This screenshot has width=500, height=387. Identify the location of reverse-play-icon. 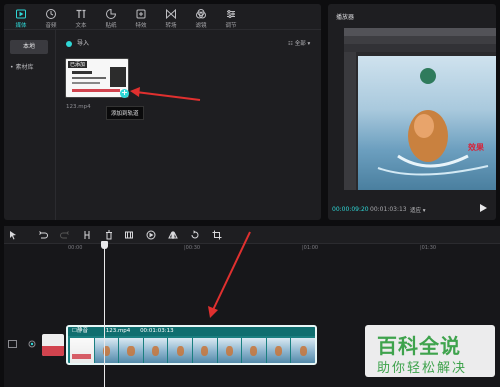
(151, 235).